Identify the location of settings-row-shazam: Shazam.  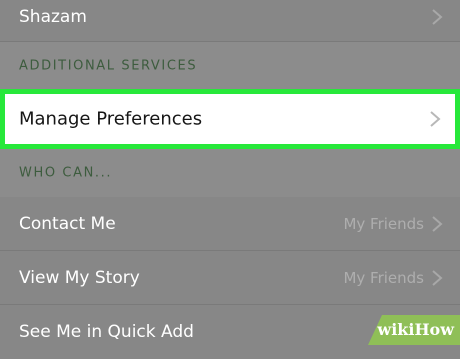
(230, 21).